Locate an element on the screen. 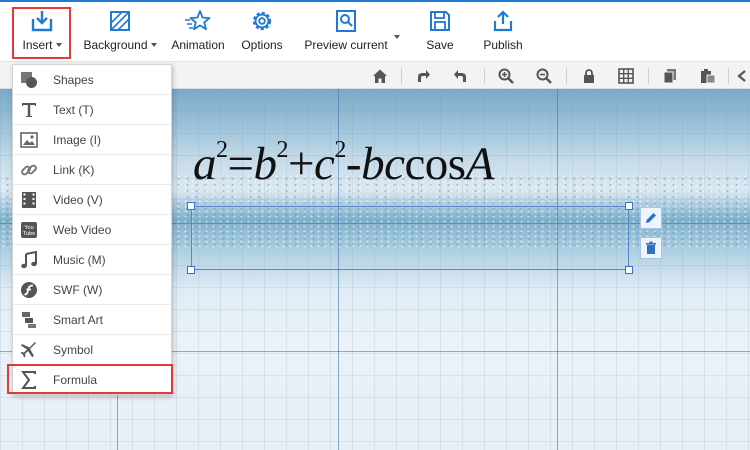 The height and width of the screenshot is (450, 750). save-button: Save is located at coordinates (440, 33).